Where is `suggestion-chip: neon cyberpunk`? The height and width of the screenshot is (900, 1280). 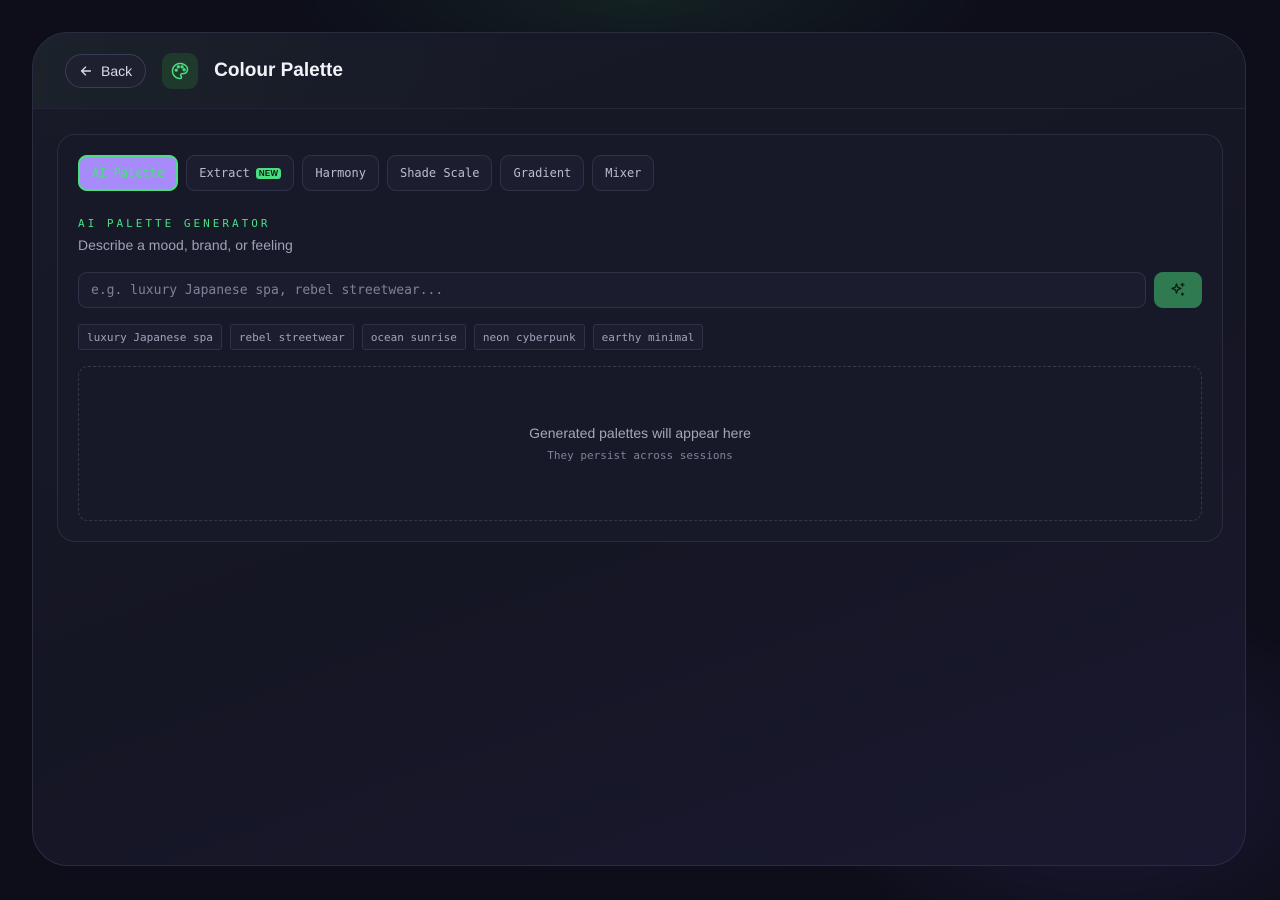
suggestion-chip: neon cyberpunk is located at coordinates (529, 337).